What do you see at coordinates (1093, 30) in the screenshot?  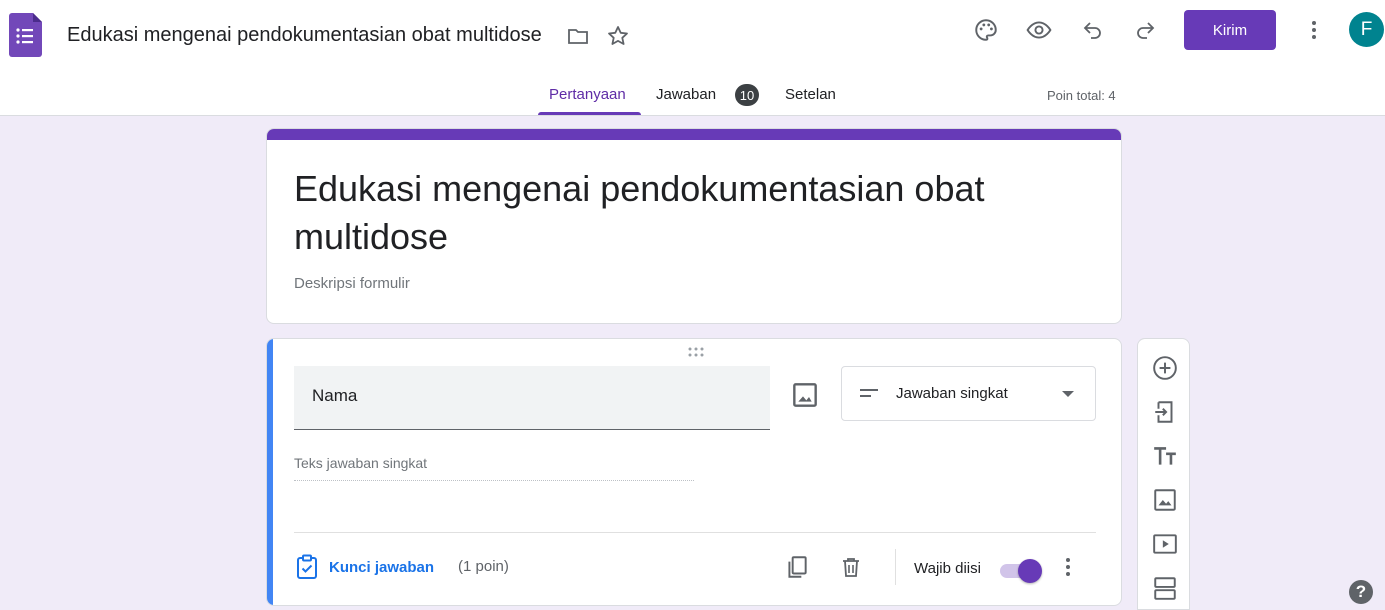 I see `undo-icon` at bounding box center [1093, 30].